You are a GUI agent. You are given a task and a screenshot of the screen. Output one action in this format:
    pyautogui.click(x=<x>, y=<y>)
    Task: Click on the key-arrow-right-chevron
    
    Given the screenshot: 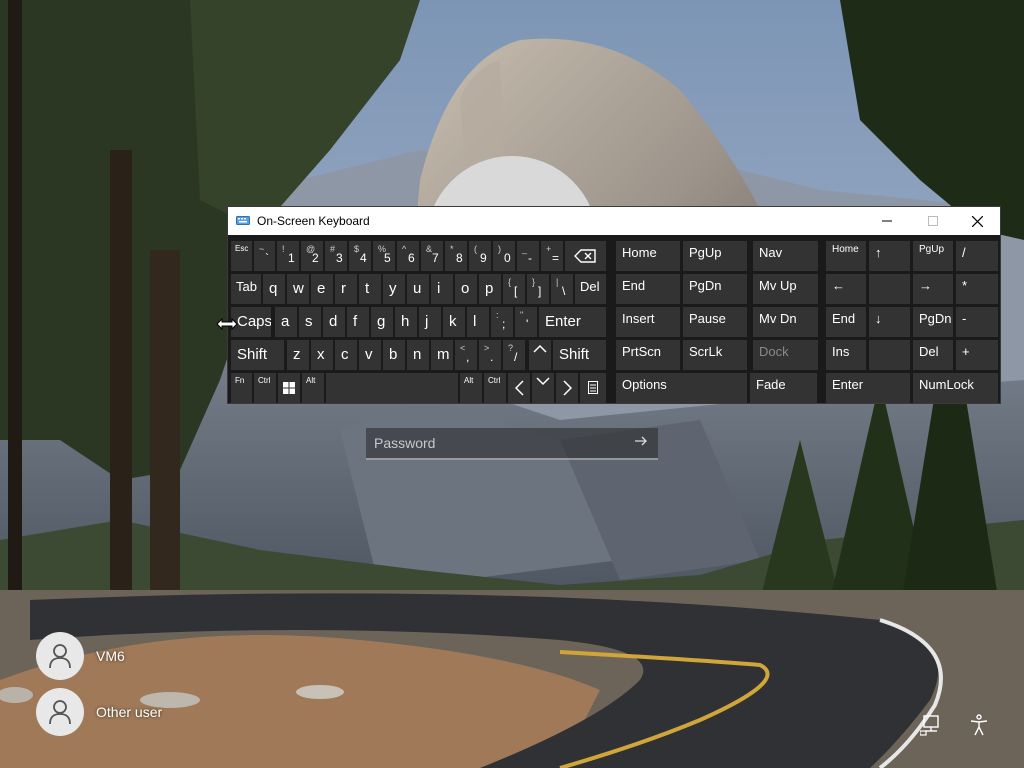 What is the action you would take?
    pyautogui.click(x=567, y=388)
    